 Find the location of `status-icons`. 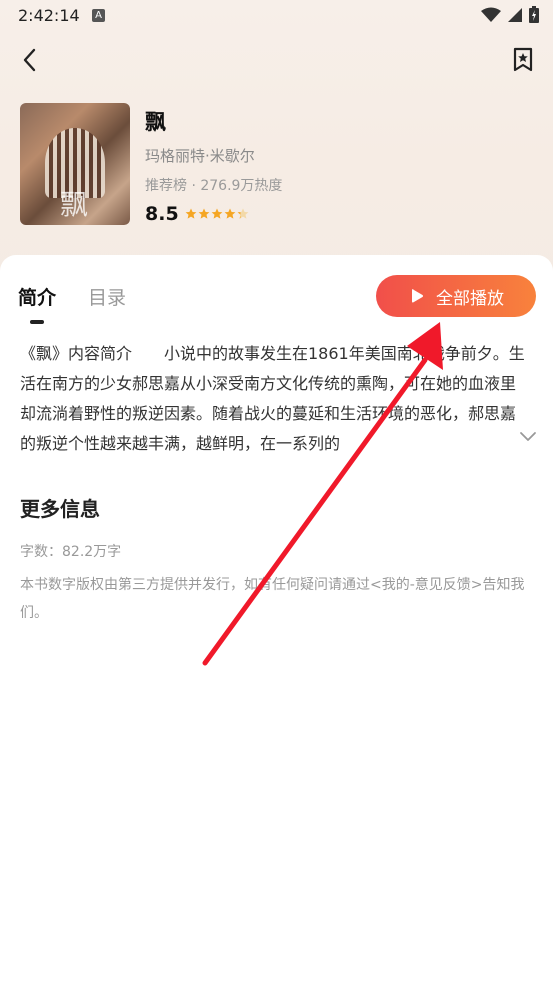

status-icons is located at coordinates (510, 14).